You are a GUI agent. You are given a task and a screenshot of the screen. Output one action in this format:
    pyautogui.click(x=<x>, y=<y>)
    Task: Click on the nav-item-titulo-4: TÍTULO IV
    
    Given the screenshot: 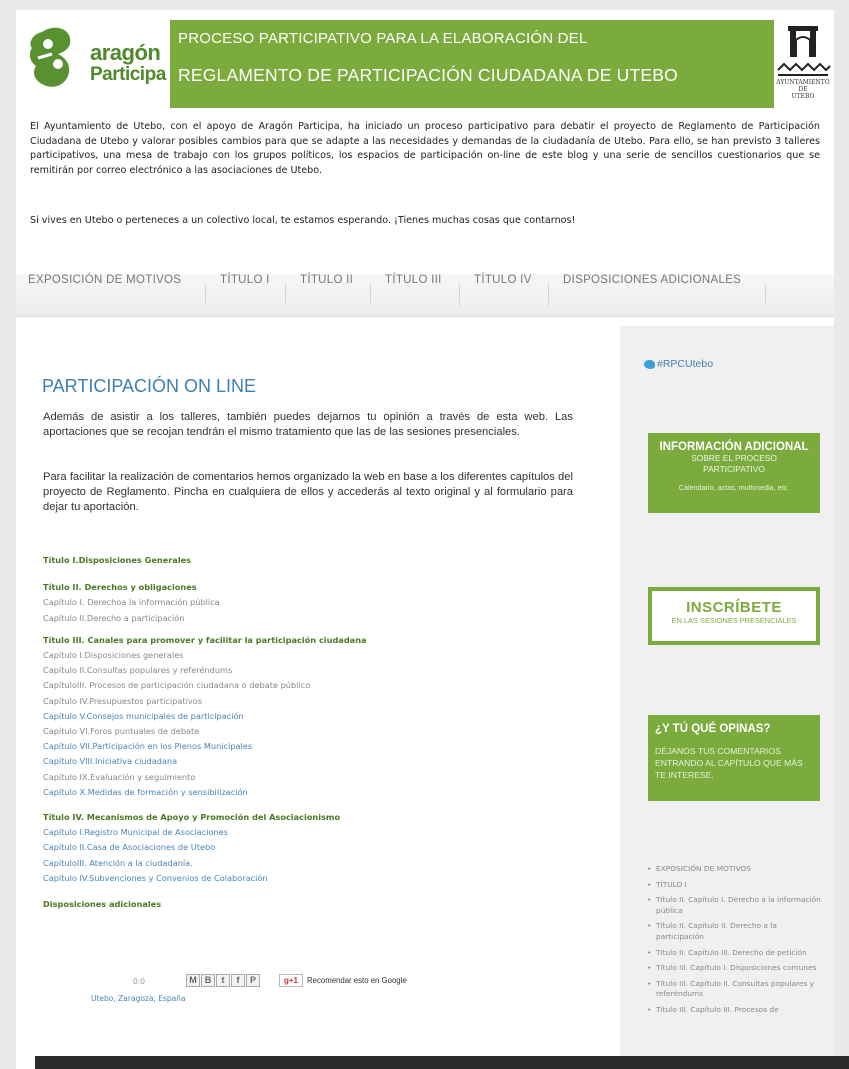 What is the action you would take?
    pyautogui.click(x=503, y=295)
    